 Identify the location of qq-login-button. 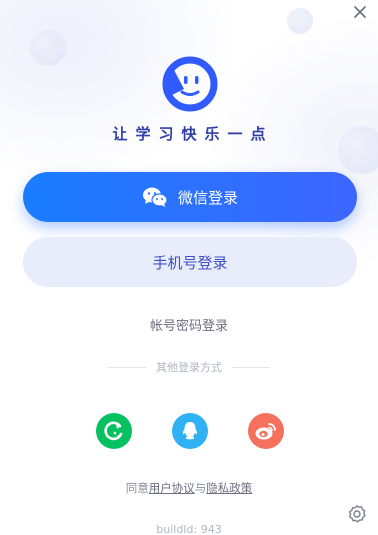
(190, 431).